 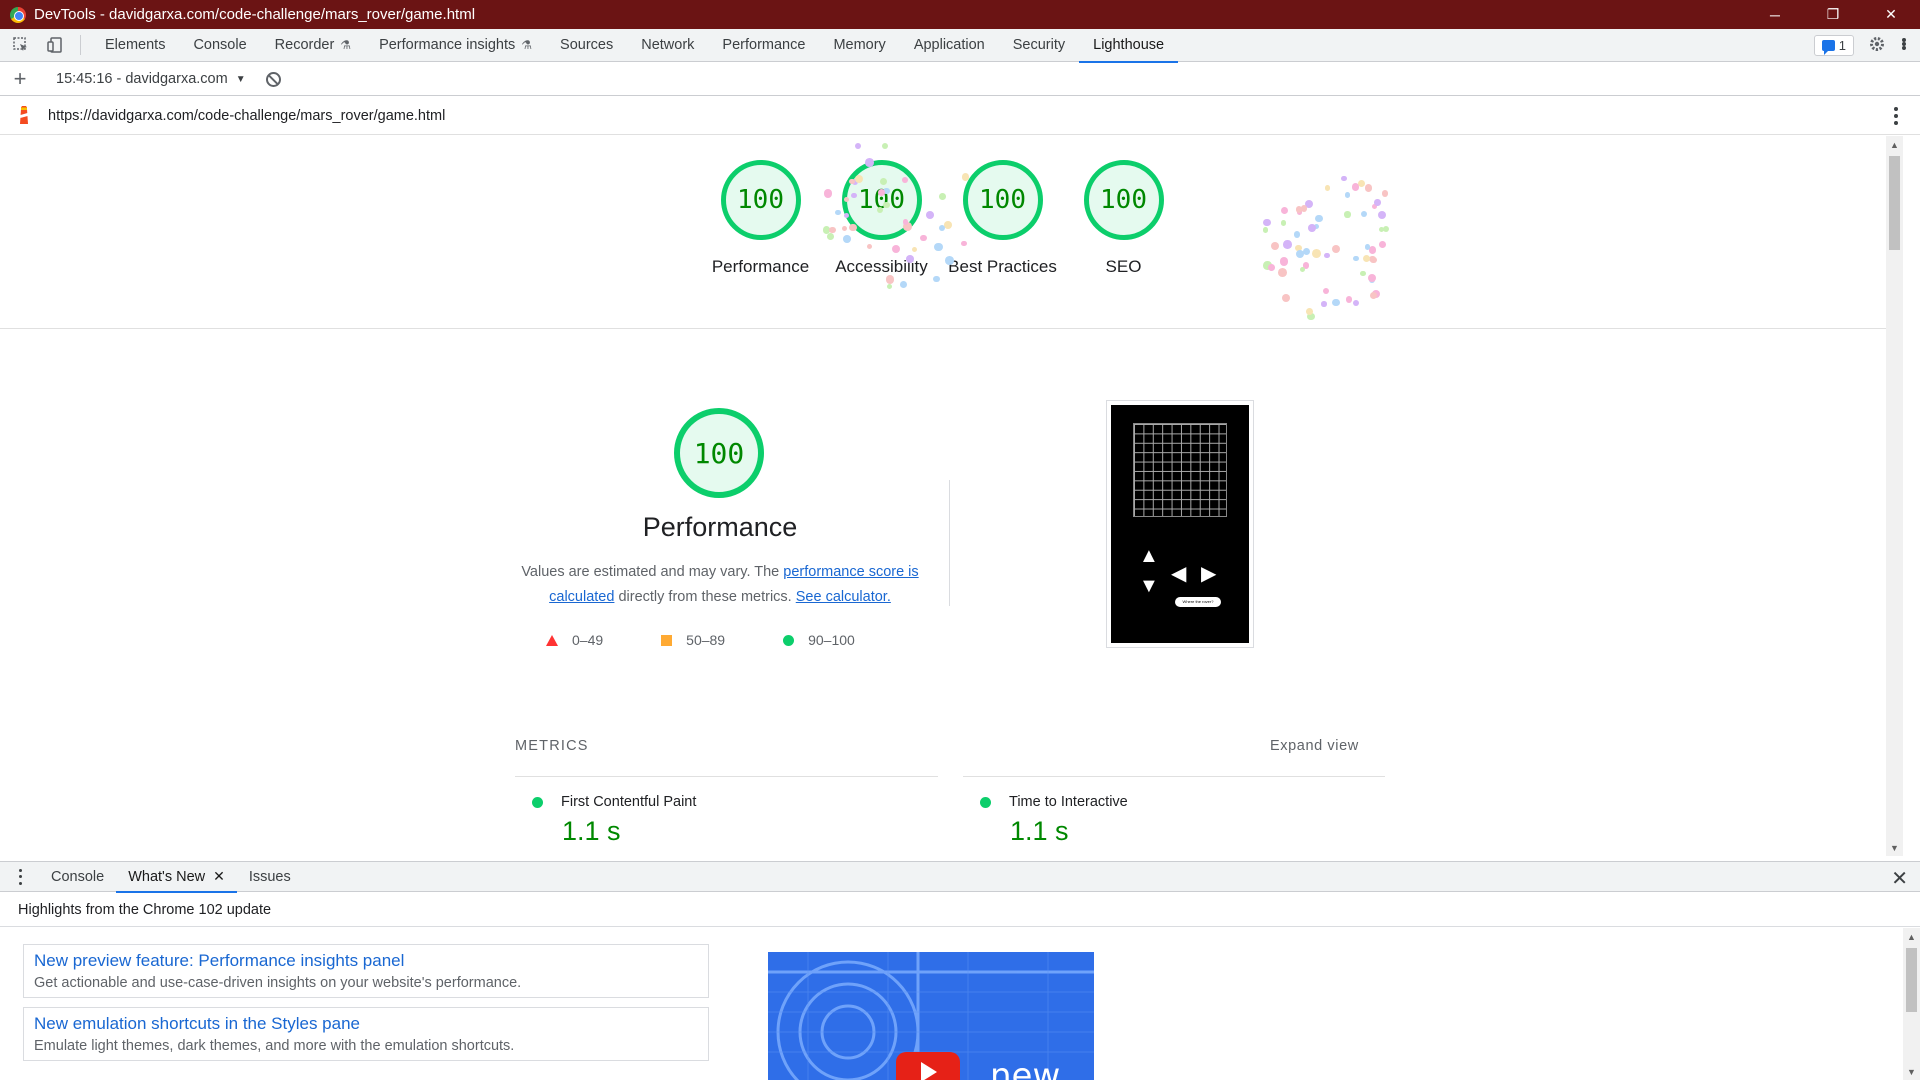 I want to click on settings-gear-icon, so click(x=1877, y=46).